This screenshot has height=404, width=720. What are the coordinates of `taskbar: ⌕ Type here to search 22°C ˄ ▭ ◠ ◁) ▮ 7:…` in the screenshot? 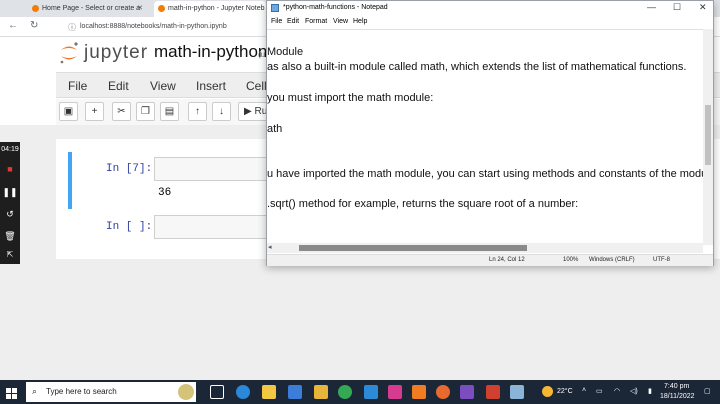 It's located at (360, 392).